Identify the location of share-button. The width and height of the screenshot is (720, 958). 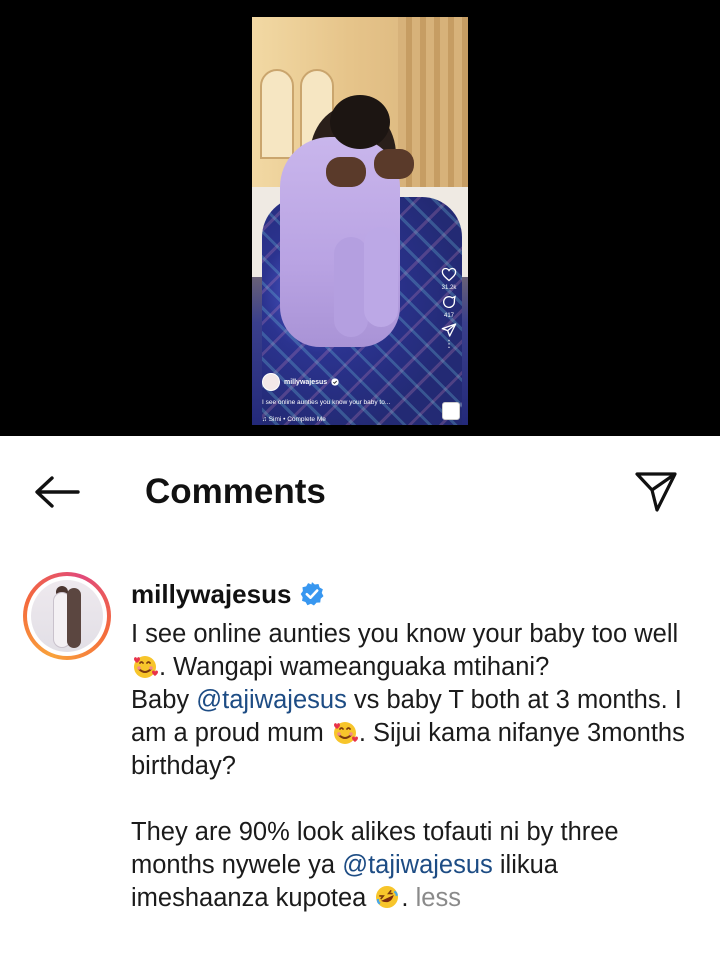
(656, 492).